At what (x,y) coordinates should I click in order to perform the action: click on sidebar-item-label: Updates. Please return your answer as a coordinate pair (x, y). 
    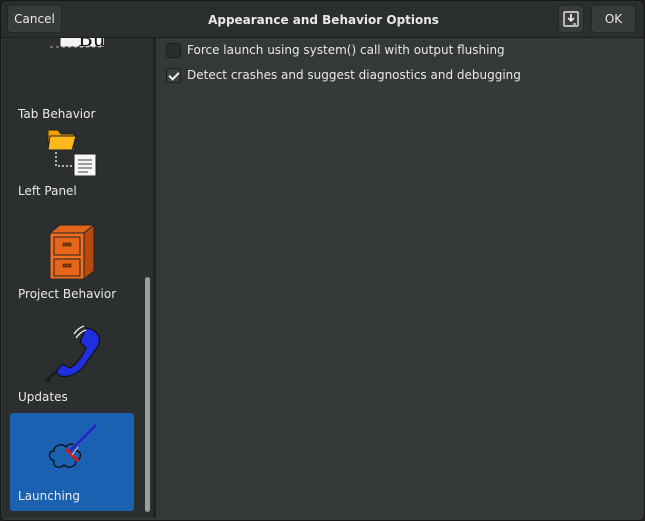
    Looking at the image, I should click on (43, 397).